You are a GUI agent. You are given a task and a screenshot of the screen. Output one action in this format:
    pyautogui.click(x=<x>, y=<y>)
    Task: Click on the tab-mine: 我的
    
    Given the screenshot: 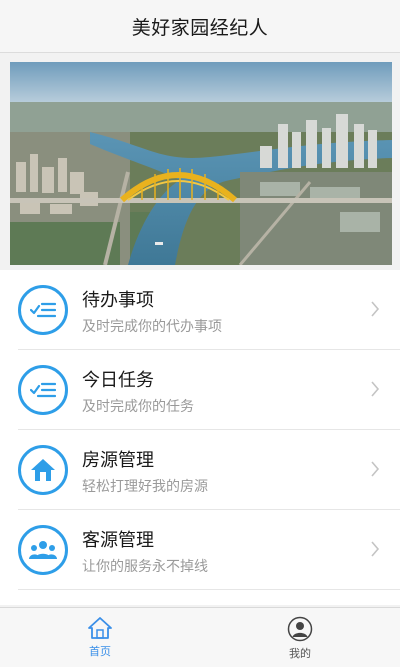 What is the action you would take?
    pyautogui.click(x=300, y=637)
    